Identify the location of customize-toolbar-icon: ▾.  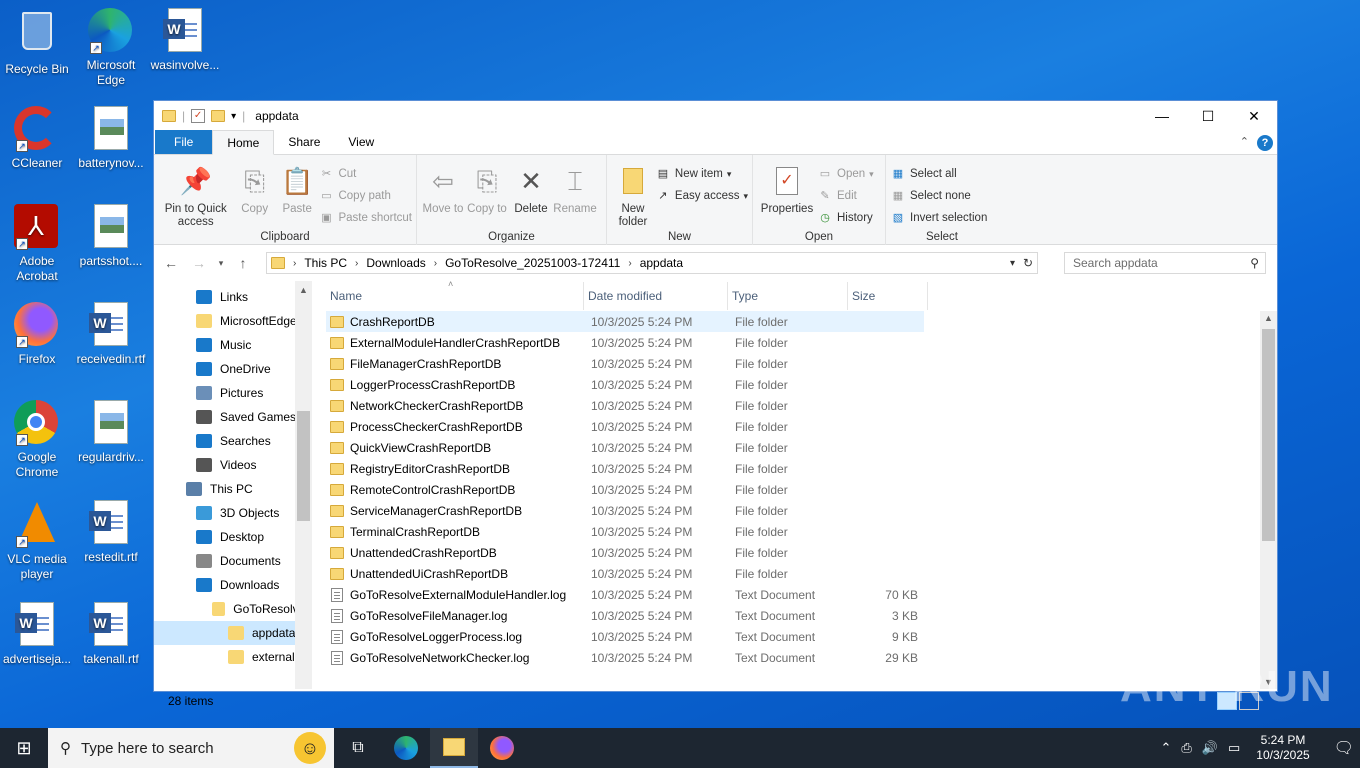
(233, 116).